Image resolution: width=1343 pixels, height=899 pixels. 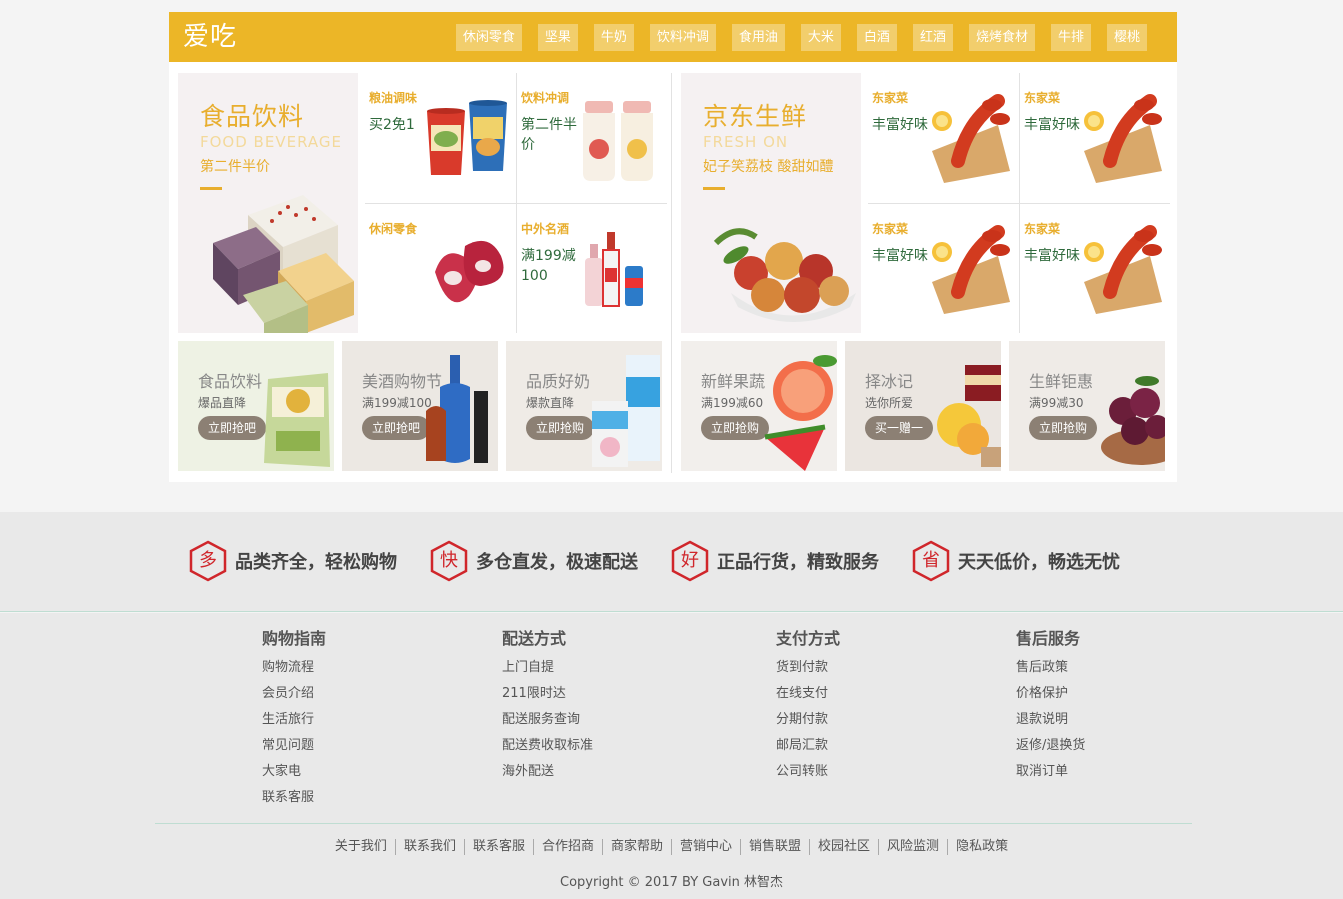 What do you see at coordinates (1050, 694) in the screenshot?
I see `footer-link: 价格保护` at bounding box center [1050, 694].